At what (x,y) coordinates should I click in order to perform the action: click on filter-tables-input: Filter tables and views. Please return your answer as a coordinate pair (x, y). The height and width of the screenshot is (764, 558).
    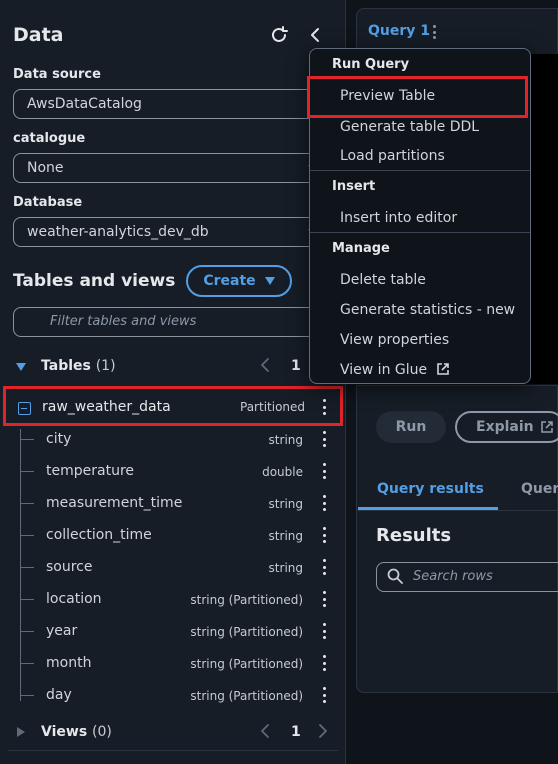
    Looking at the image, I should click on (168, 322).